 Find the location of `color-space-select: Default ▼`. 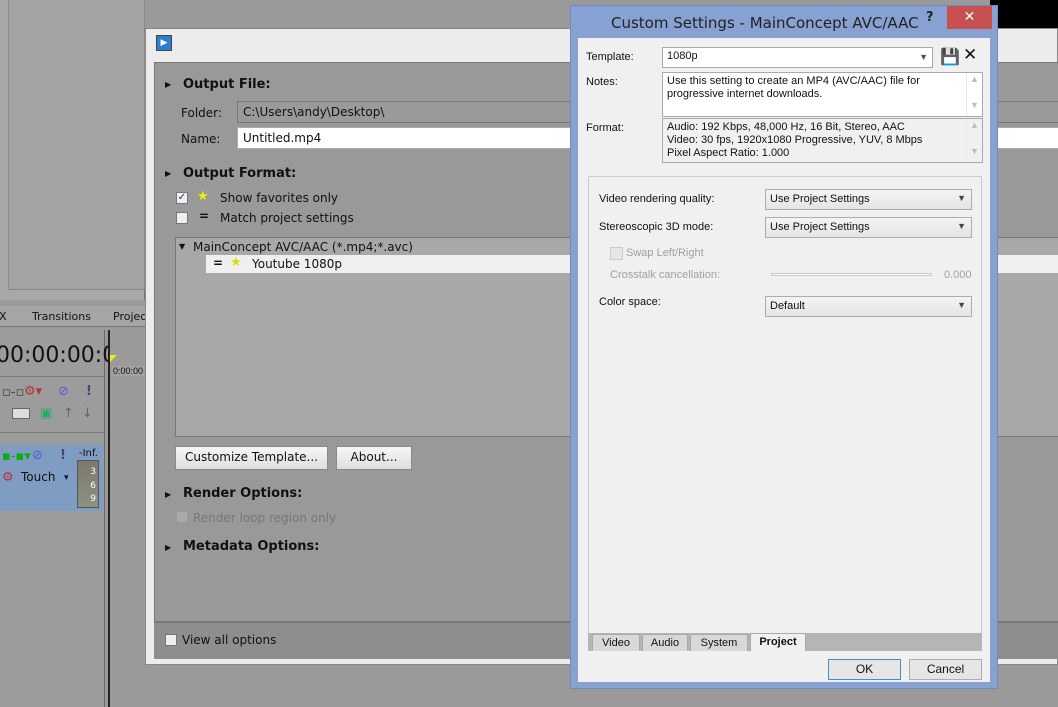

color-space-select: Default ▼ is located at coordinates (868, 306).